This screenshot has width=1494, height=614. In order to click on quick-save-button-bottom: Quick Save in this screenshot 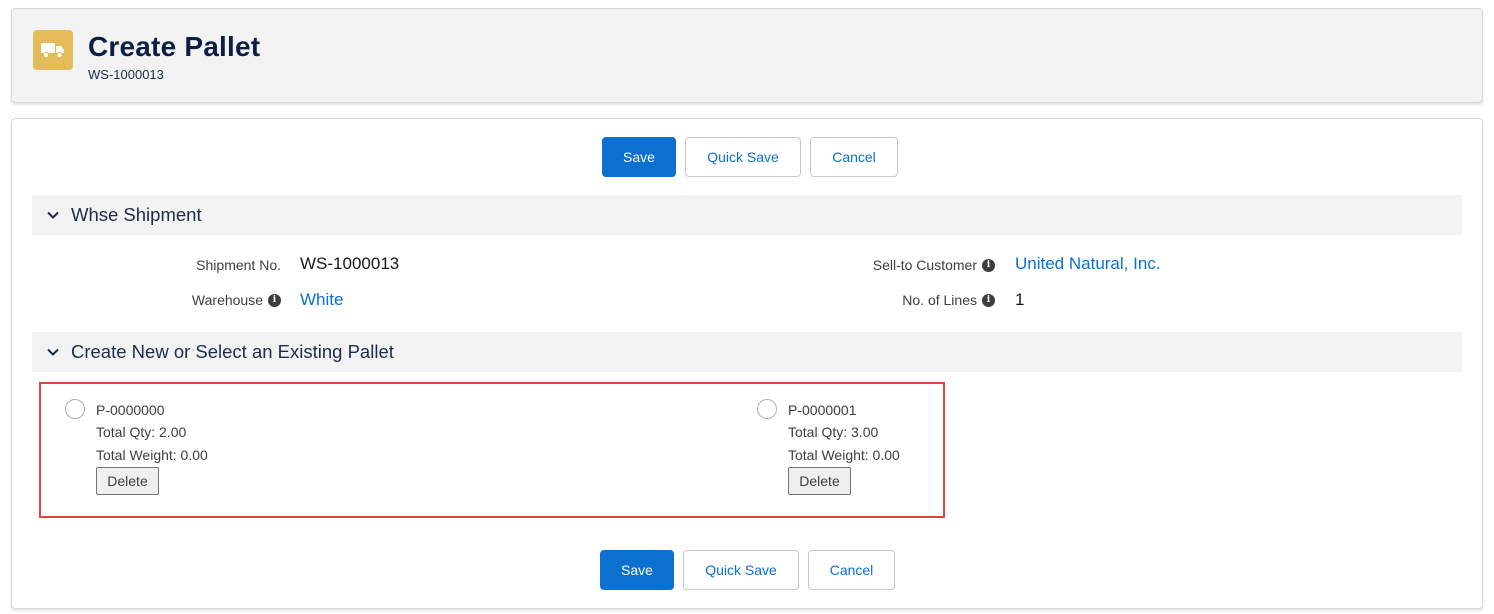, I will do `click(741, 570)`.